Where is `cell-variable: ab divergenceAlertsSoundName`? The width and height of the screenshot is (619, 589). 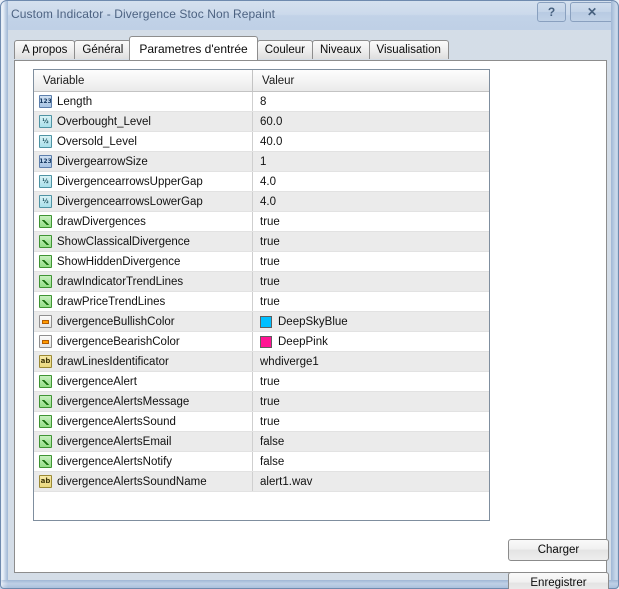
cell-variable: ab divergenceAlertsSoundName is located at coordinates (143, 481).